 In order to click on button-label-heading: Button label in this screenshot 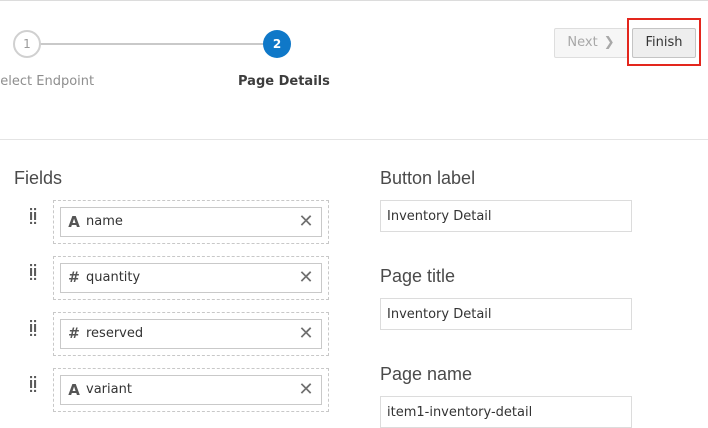, I will do `click(428, 178)`.